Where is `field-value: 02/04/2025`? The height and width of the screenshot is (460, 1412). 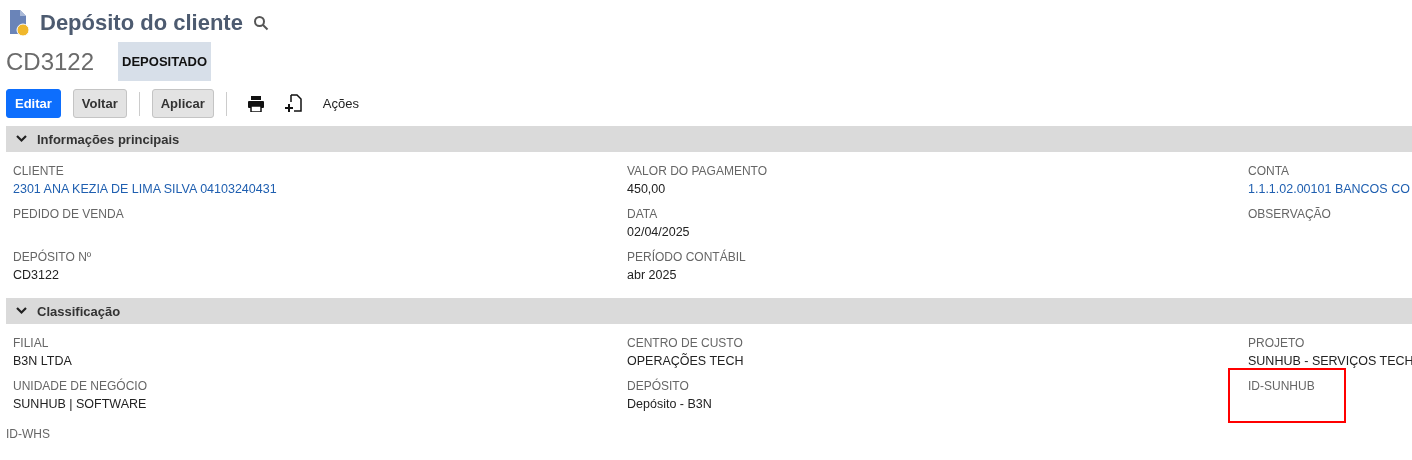
field-value: 02/04/2025 is located at coordinates (659, 232).